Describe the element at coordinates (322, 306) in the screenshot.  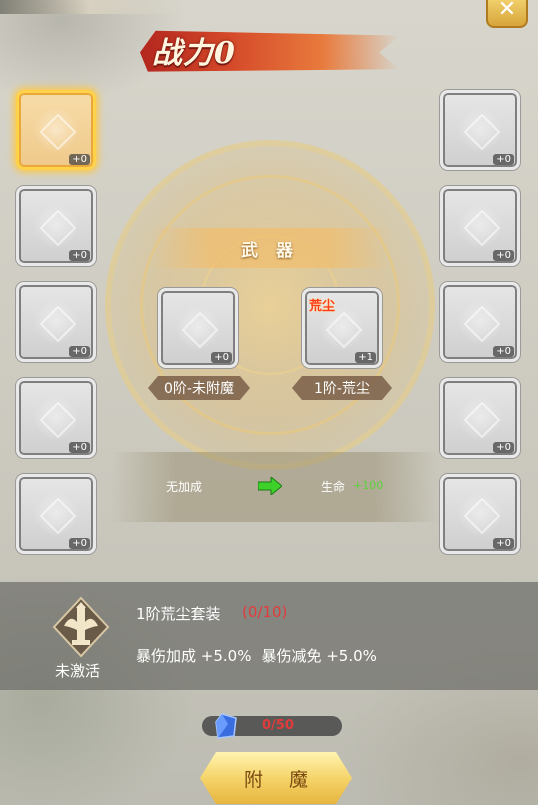
I see `slot-enchant-name: 荒尘` at that location.